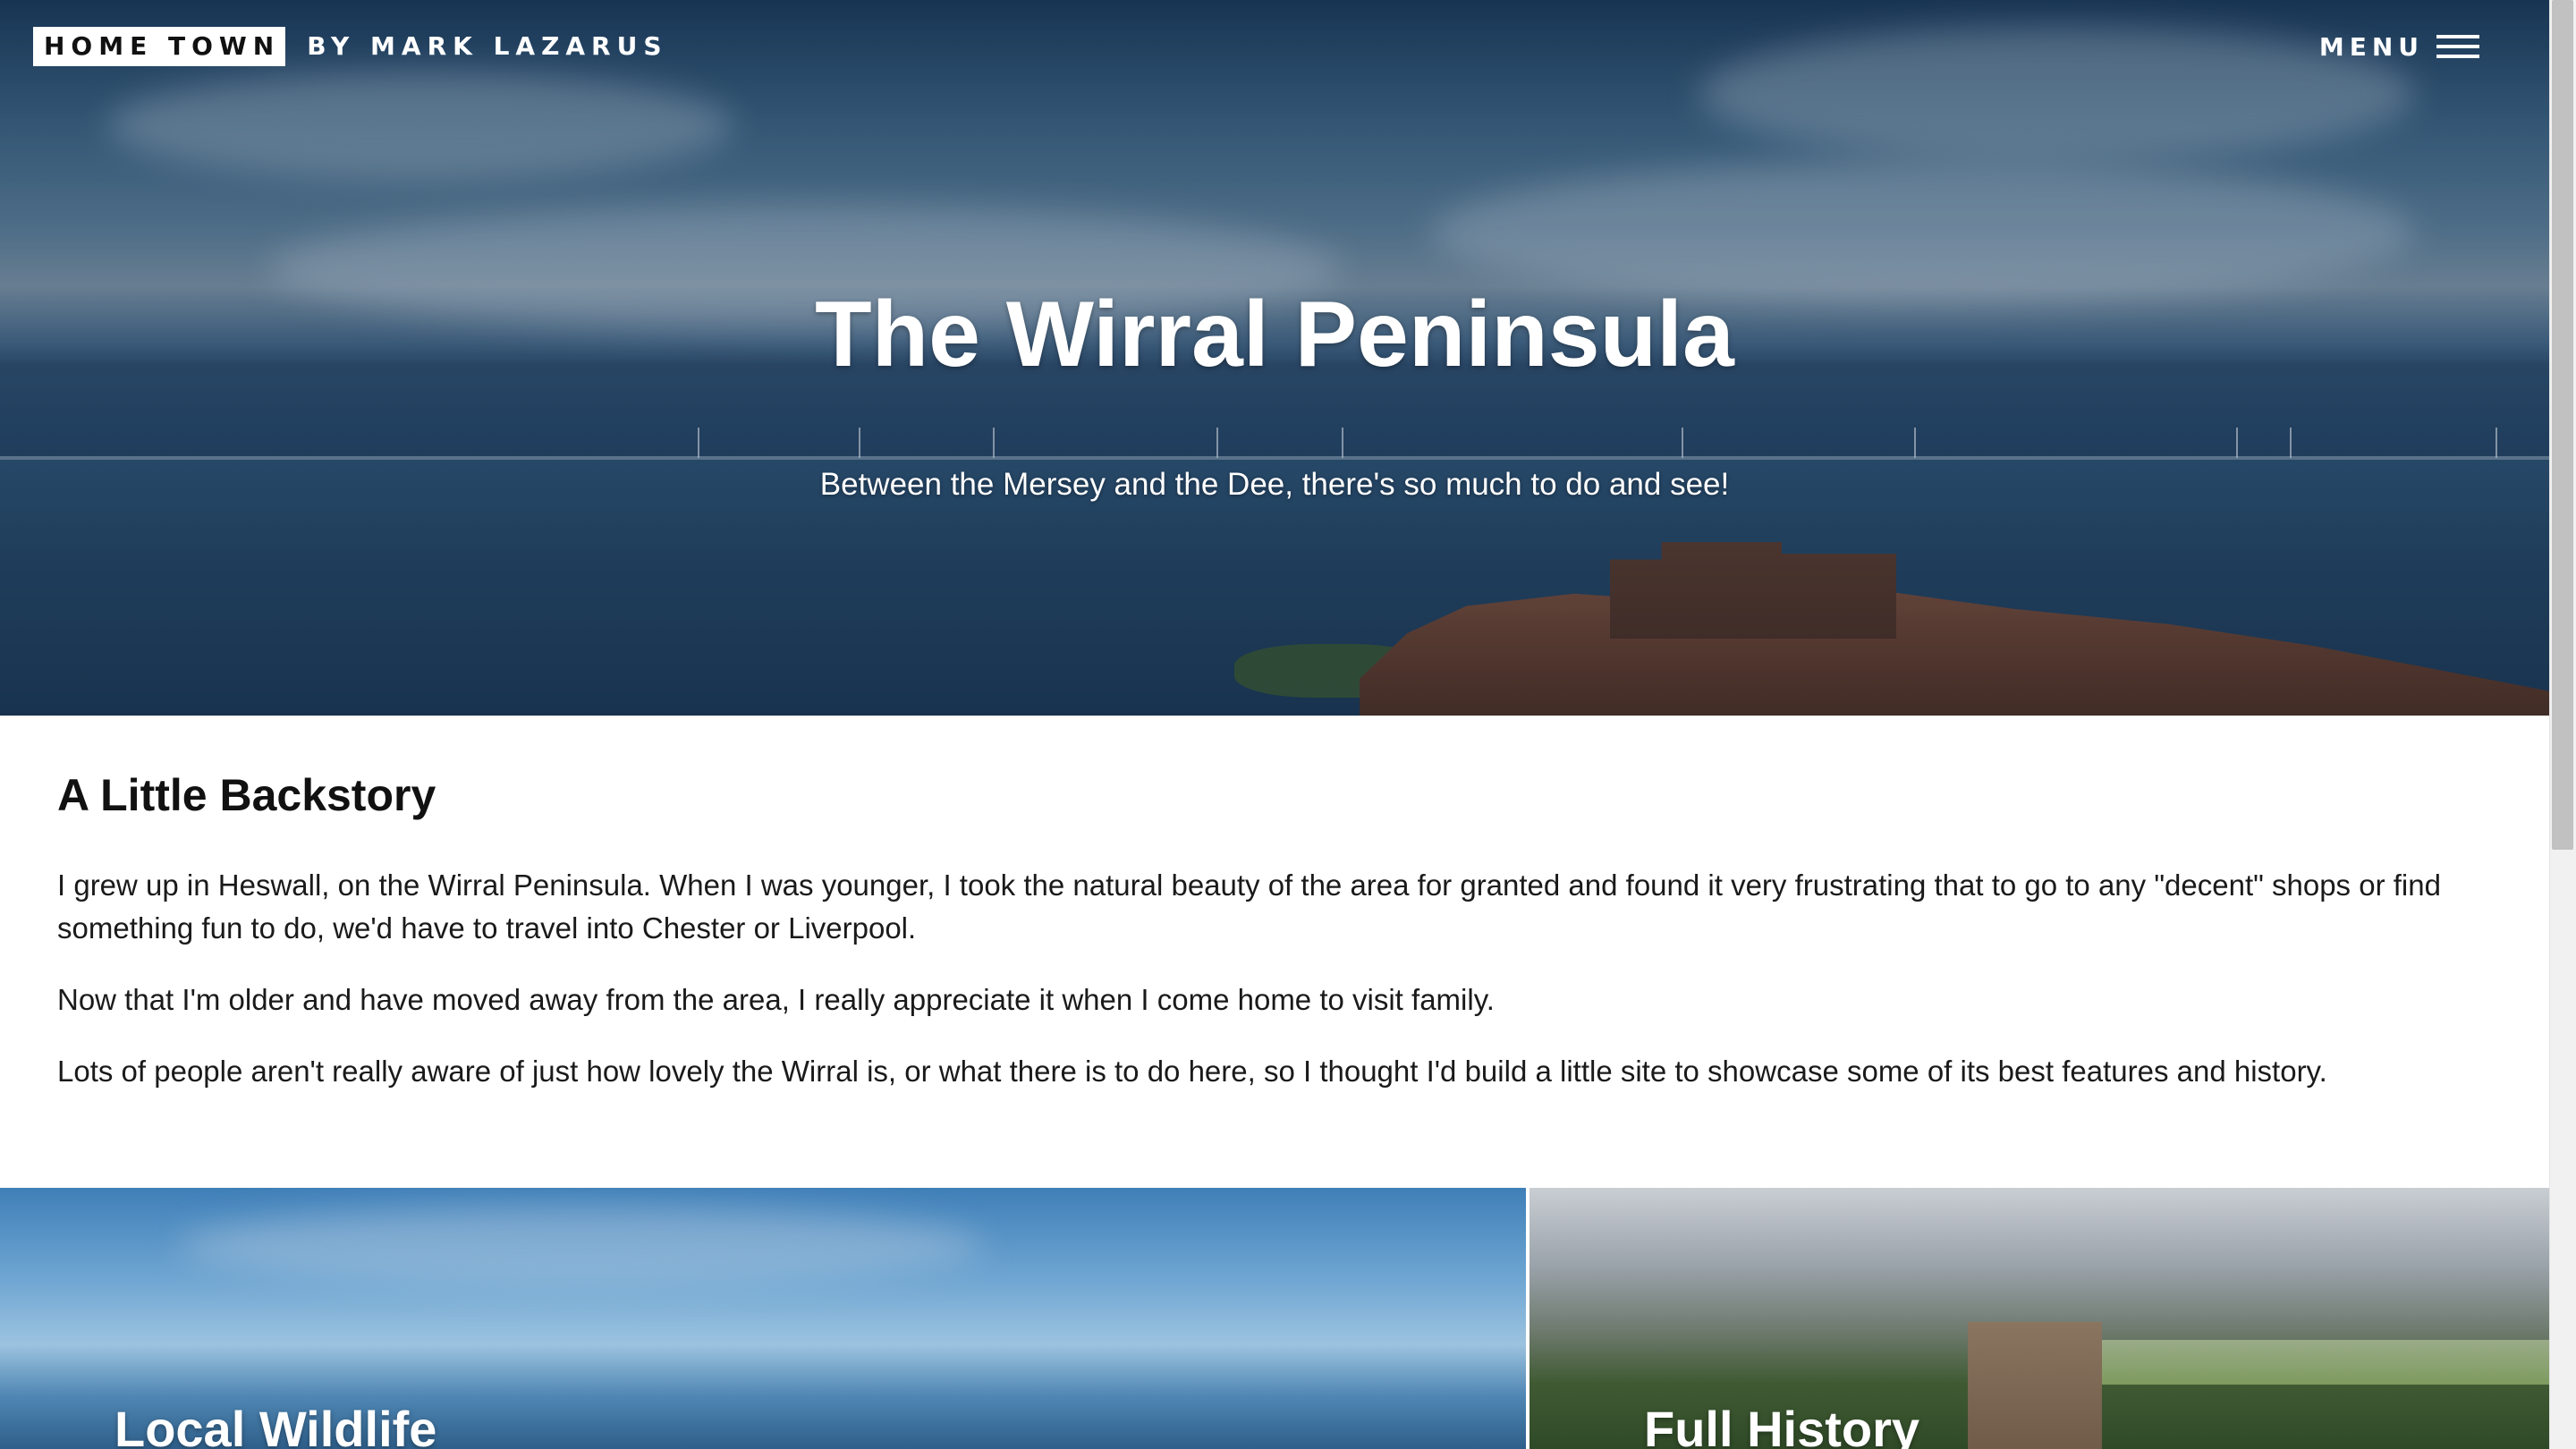  I want to click on menu-label: MENU, so click(2371, 47).